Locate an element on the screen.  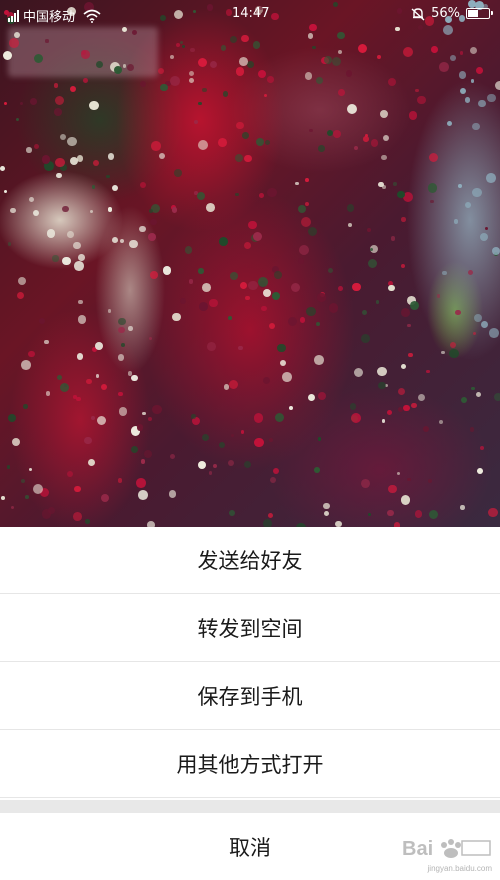
sheet-separator is located at coordinates (250, 806).